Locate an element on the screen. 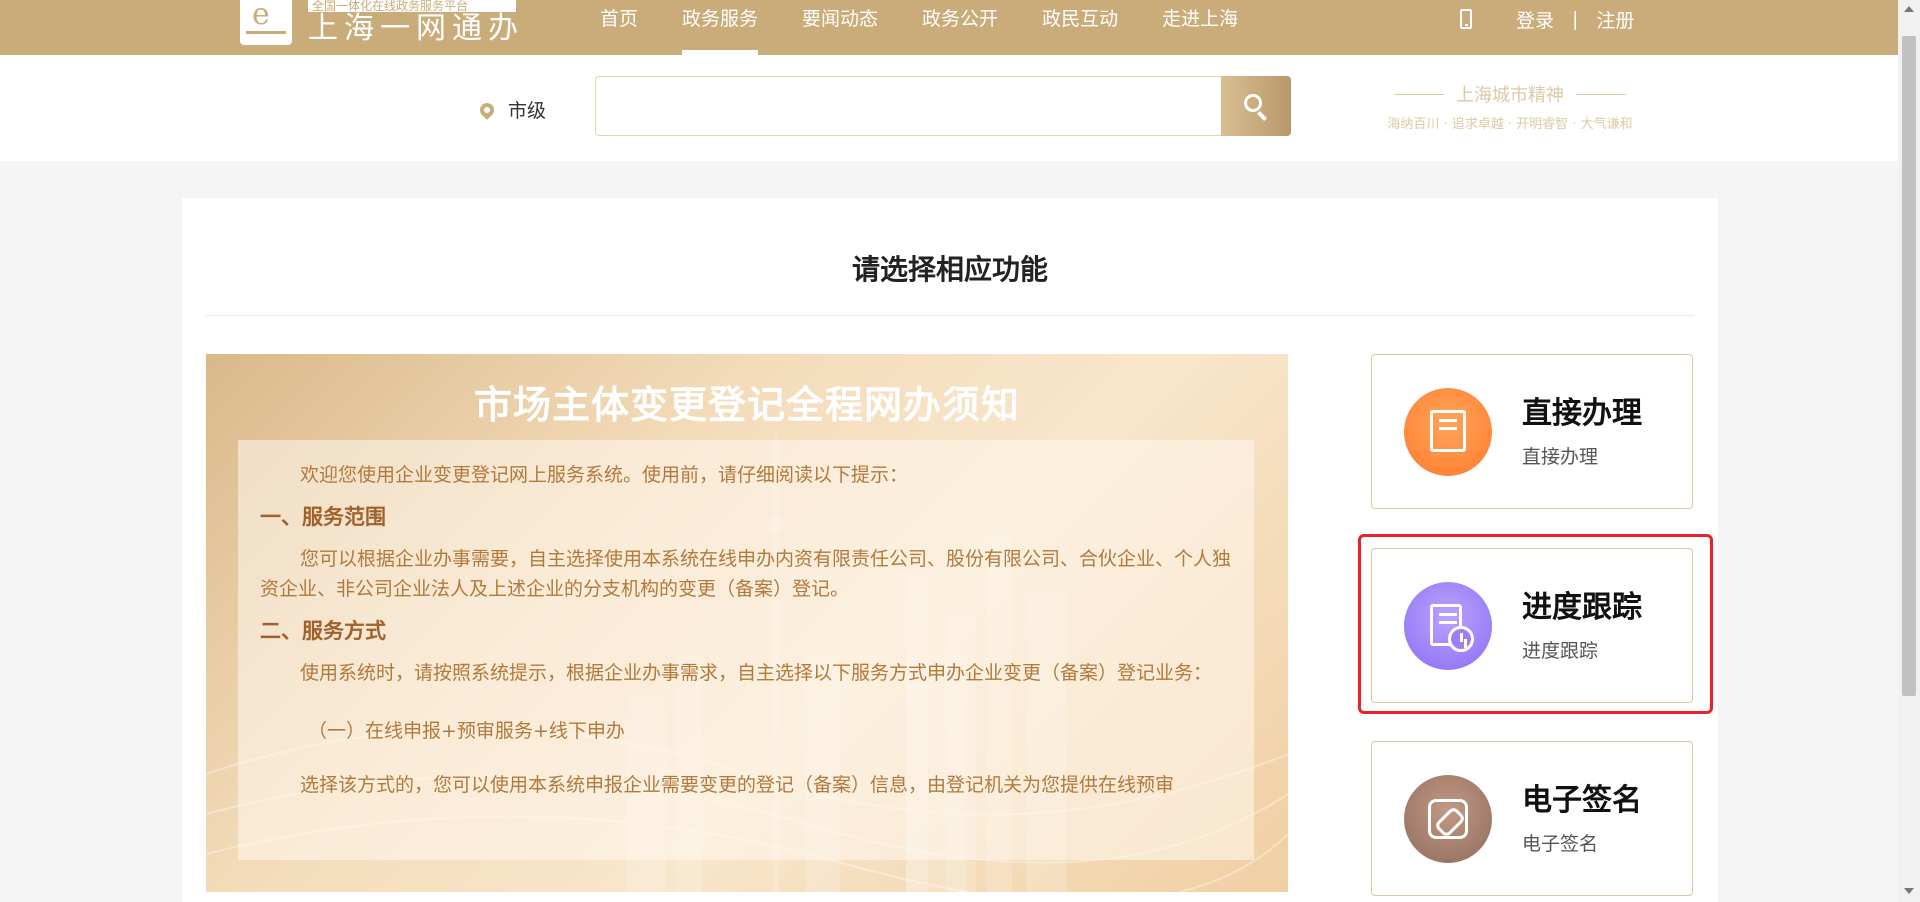  city-spirit-banner: 上海城市精神 海纳百川 · 追求卓越 · 开明睿智 · 大气谦和 is located at coordinates (1510, 106).